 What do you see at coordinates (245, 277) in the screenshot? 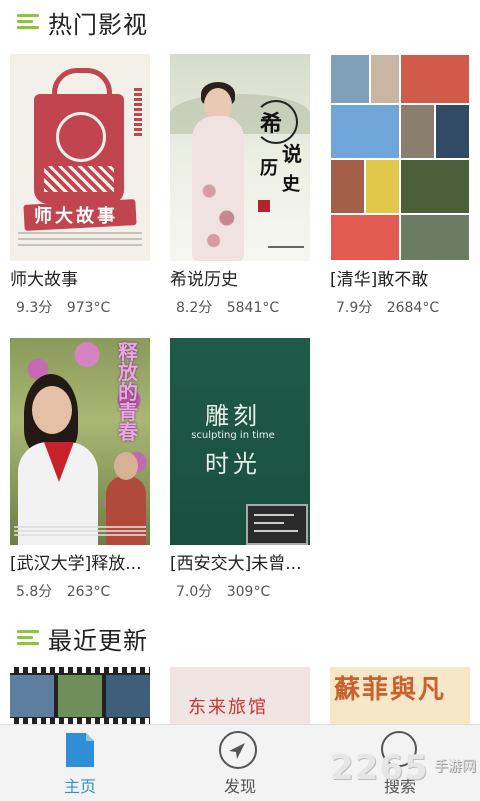
I see `video-title: 希说历史` at bounding box center [245, 277].